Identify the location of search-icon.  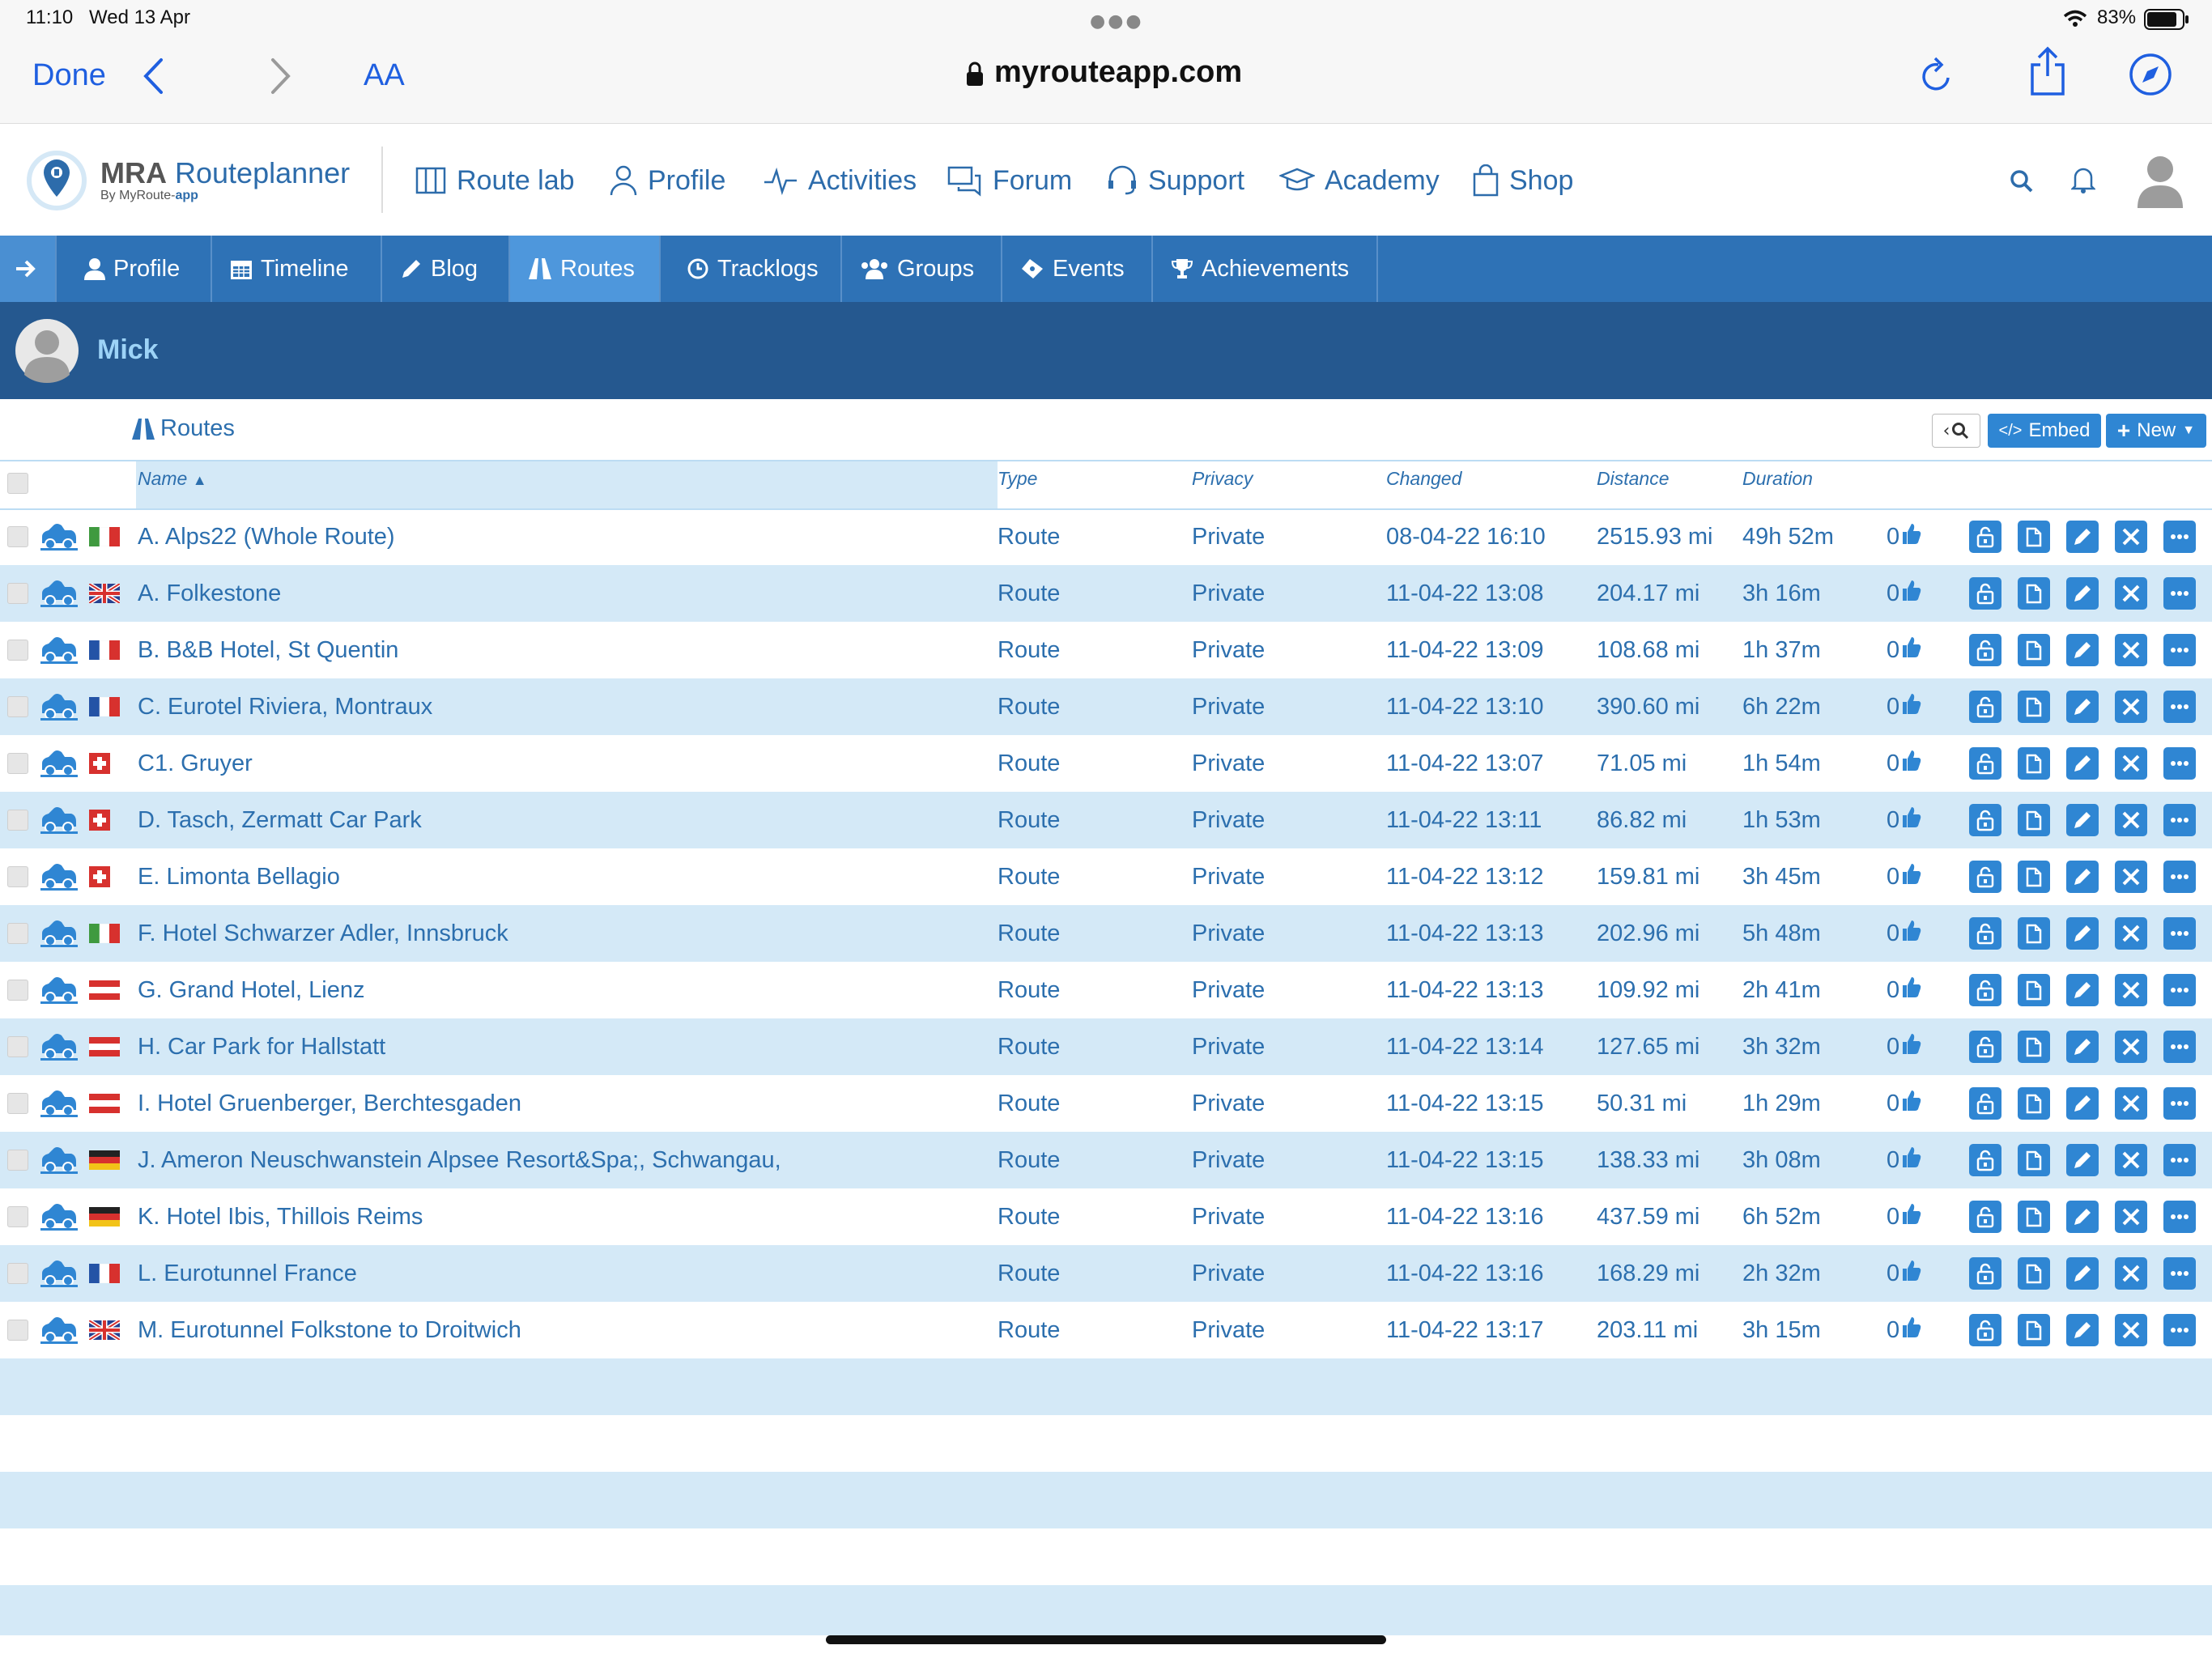
(2022, 181).